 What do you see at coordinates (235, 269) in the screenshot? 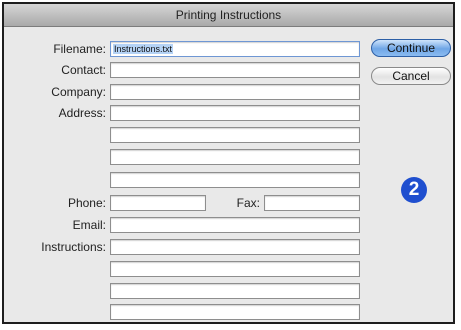
I see `instructions-line-2-field` at bounding box center [235, 269].